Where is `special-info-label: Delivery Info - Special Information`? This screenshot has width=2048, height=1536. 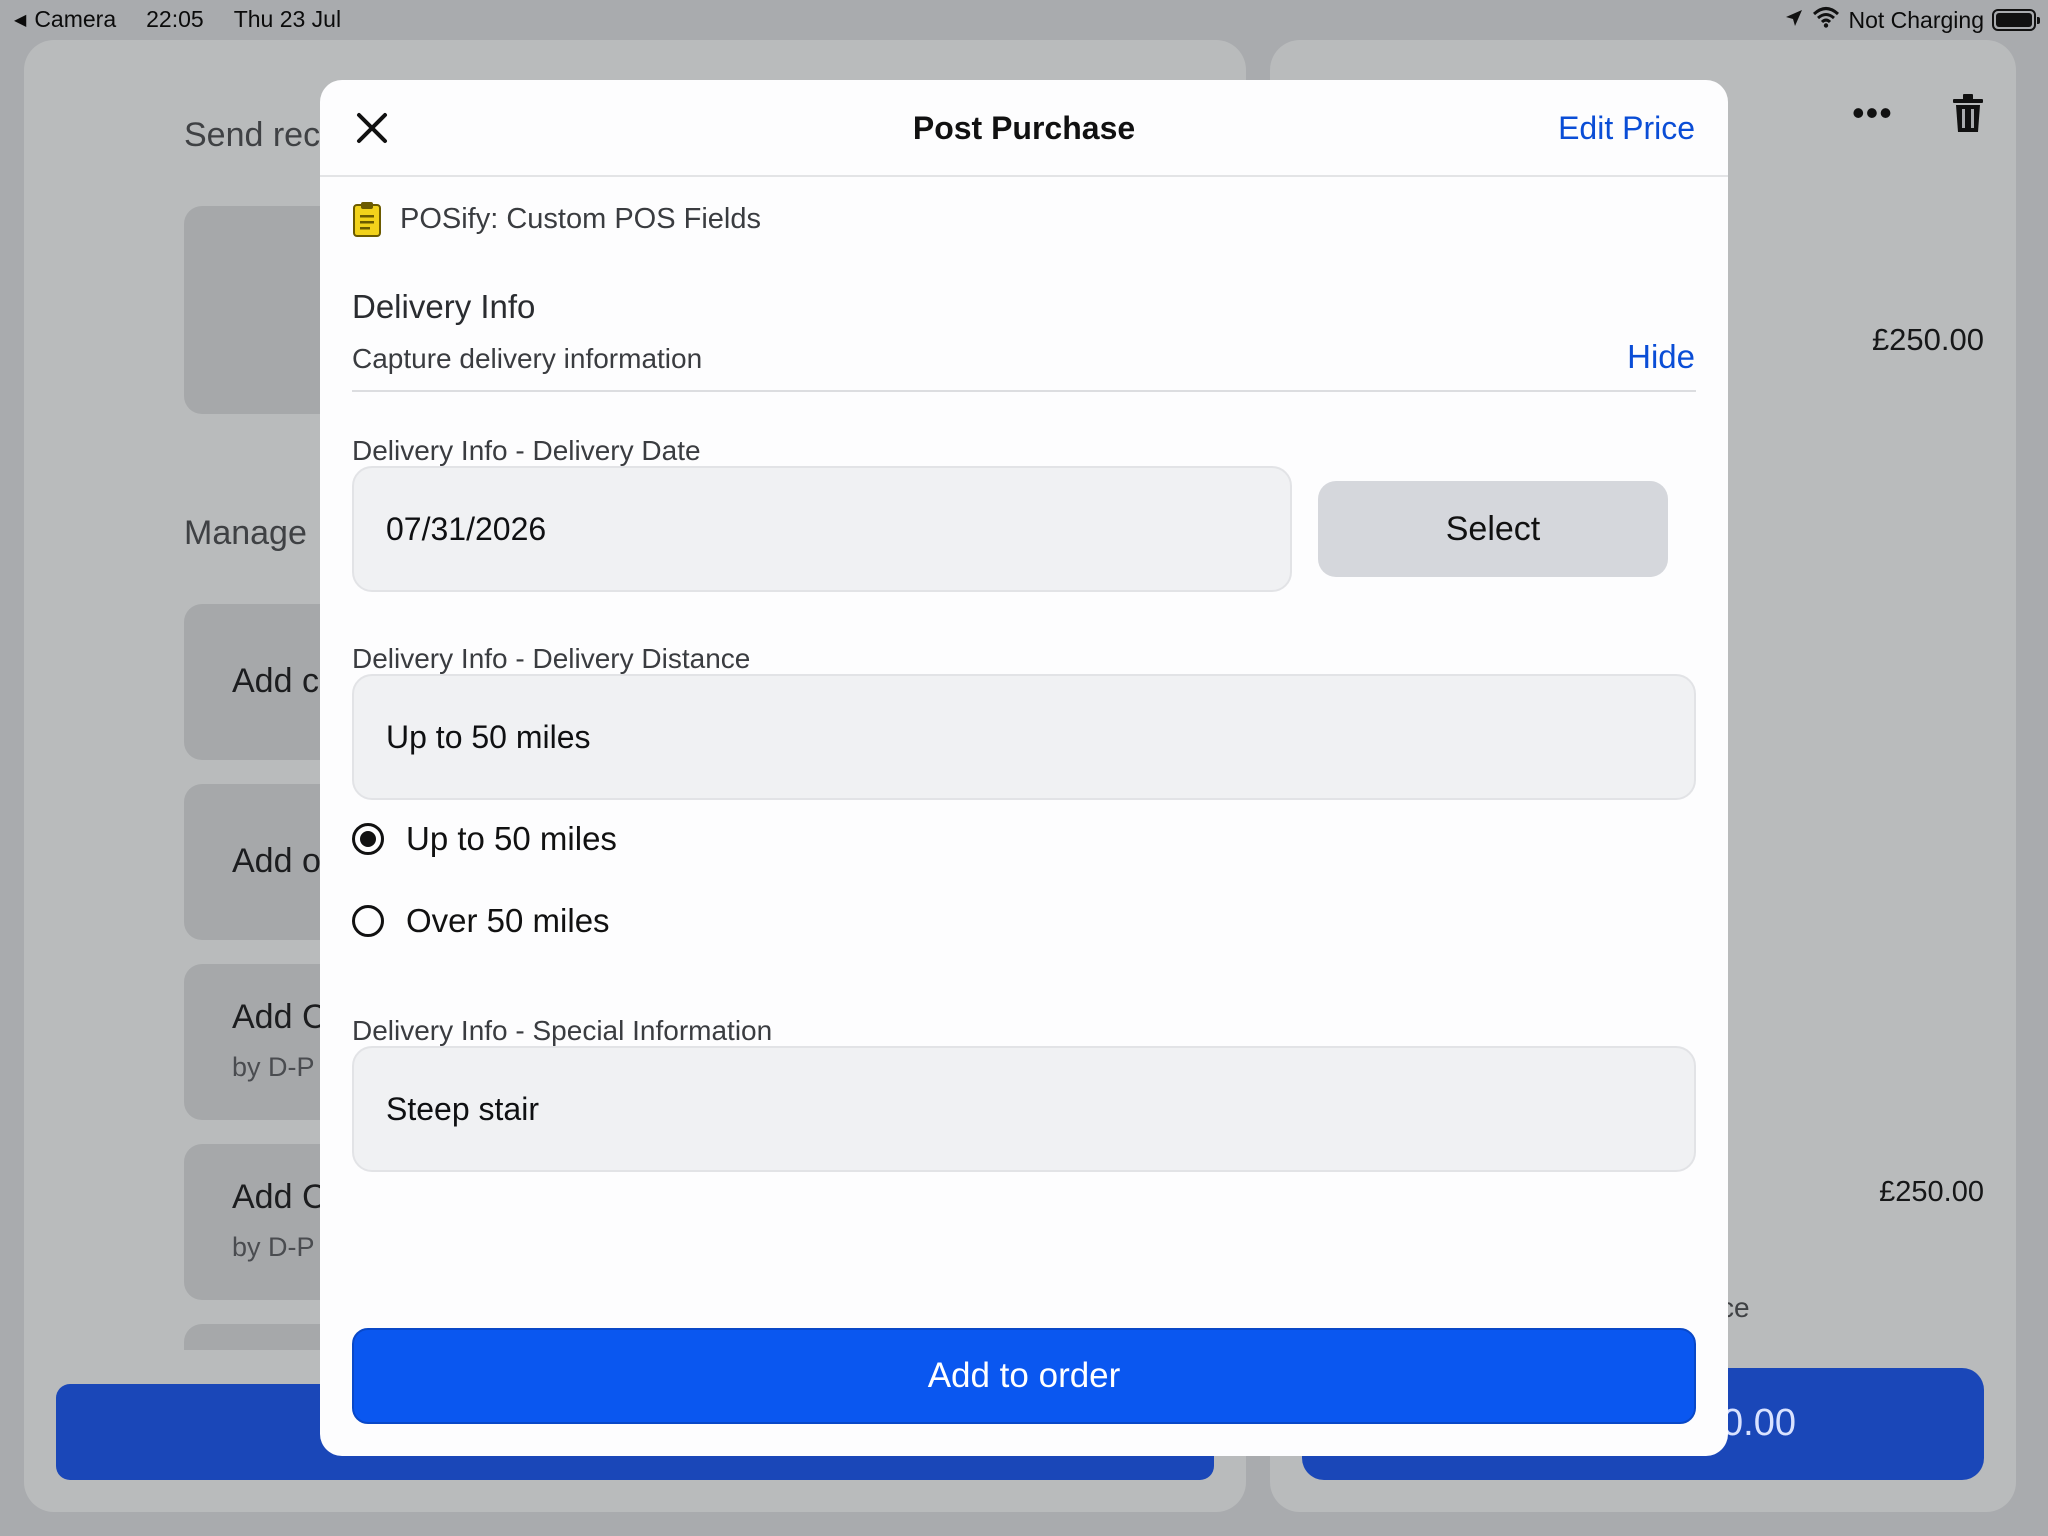 special-info-label: Delivery Info - Special Information is located at coordinates (562, 1030).